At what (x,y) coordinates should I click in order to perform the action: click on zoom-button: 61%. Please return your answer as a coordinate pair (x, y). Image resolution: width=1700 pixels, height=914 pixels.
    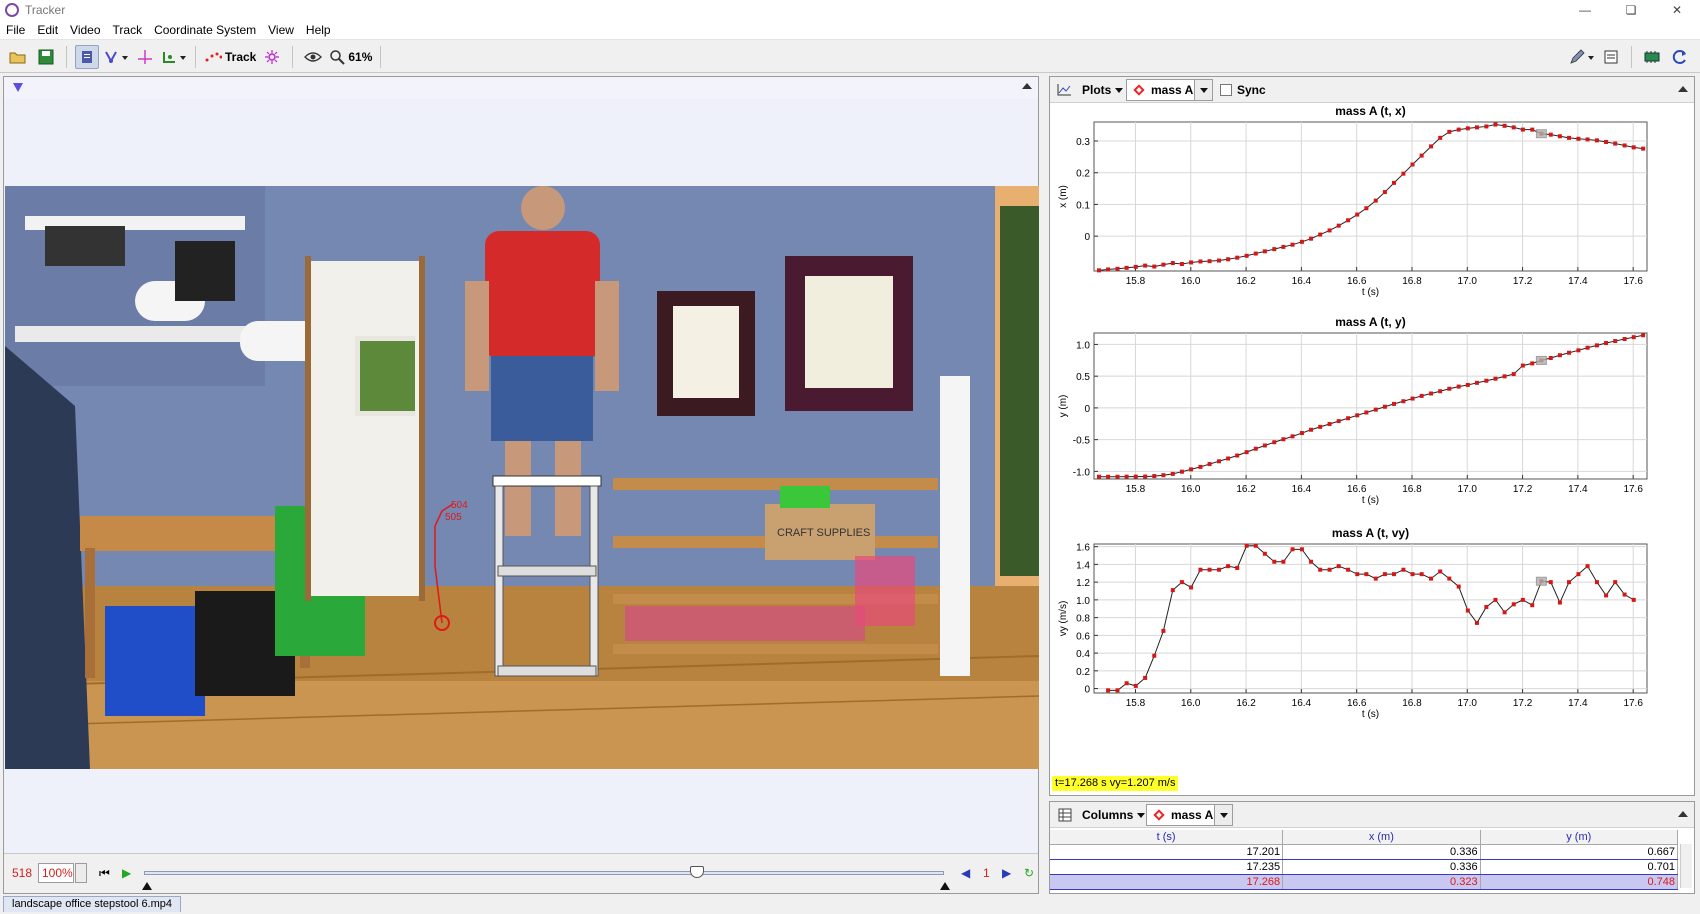
    Looking at the image, I should click on (350, 57).